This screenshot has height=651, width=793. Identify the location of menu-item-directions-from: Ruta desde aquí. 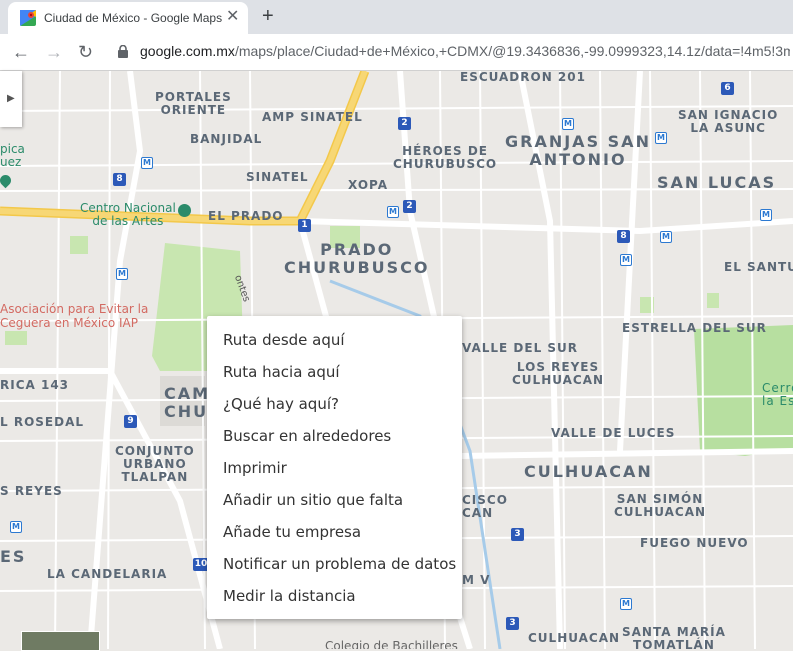
(284, 340).